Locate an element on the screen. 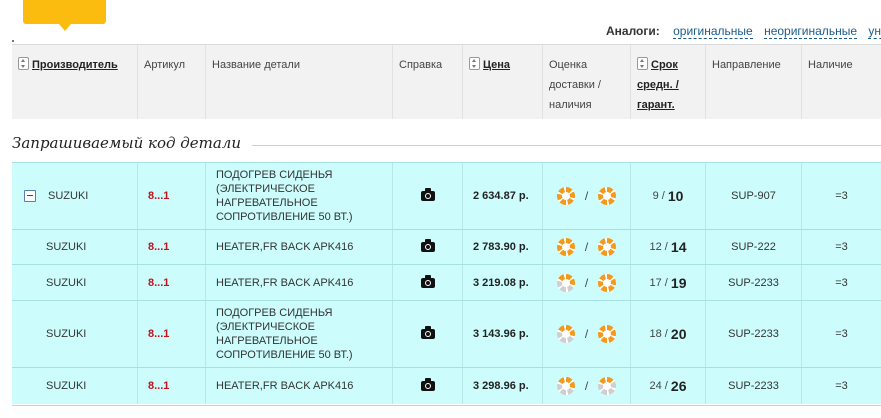 This screenshot has width=881, height=418. term-cell: 24 / 26 is located at coordinates (668, 386).